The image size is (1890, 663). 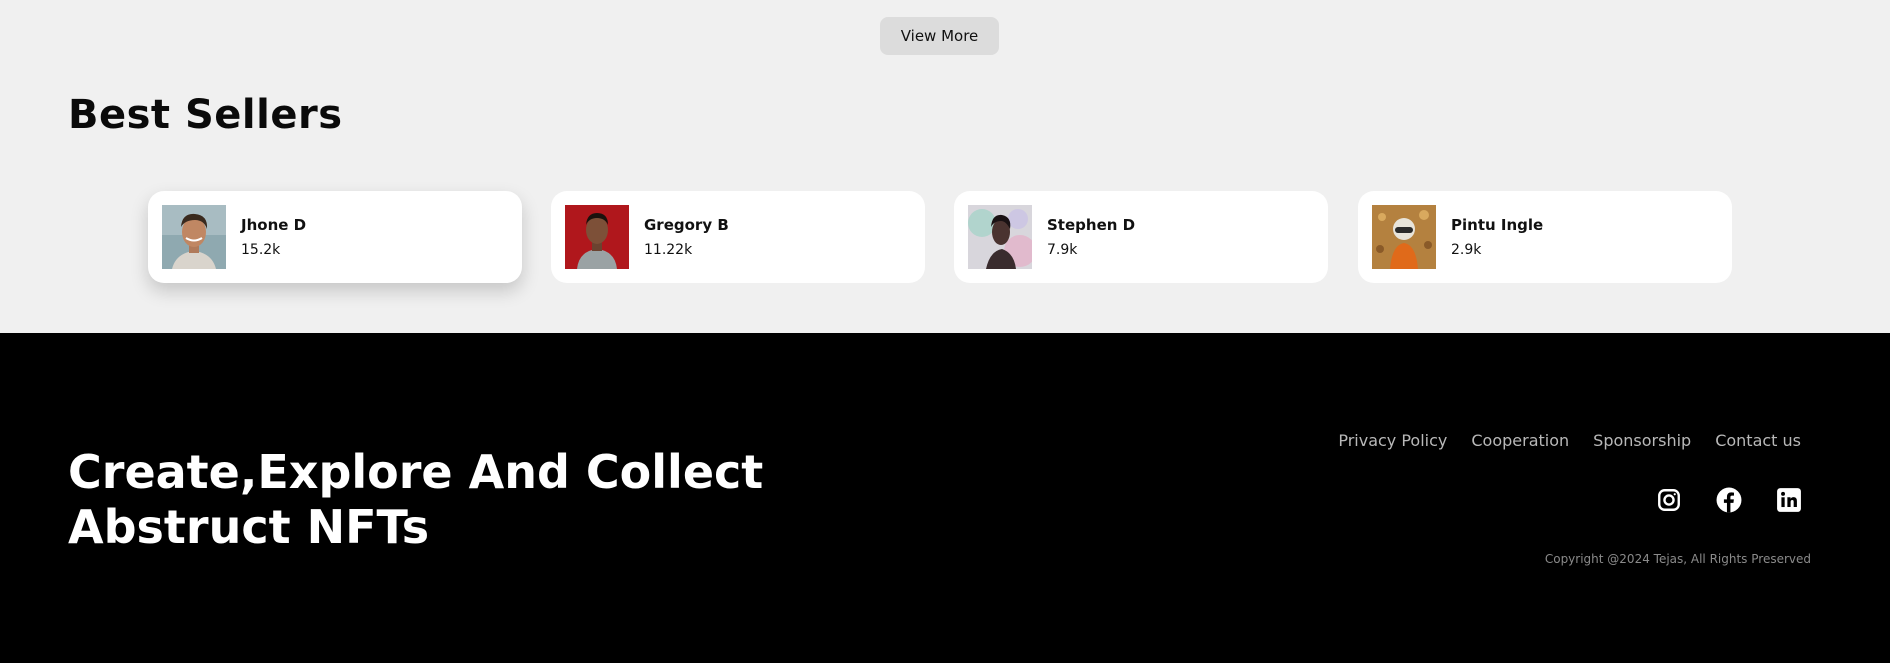 I want to click on seller-name: Stephen D, so click(x=1091, y=225).